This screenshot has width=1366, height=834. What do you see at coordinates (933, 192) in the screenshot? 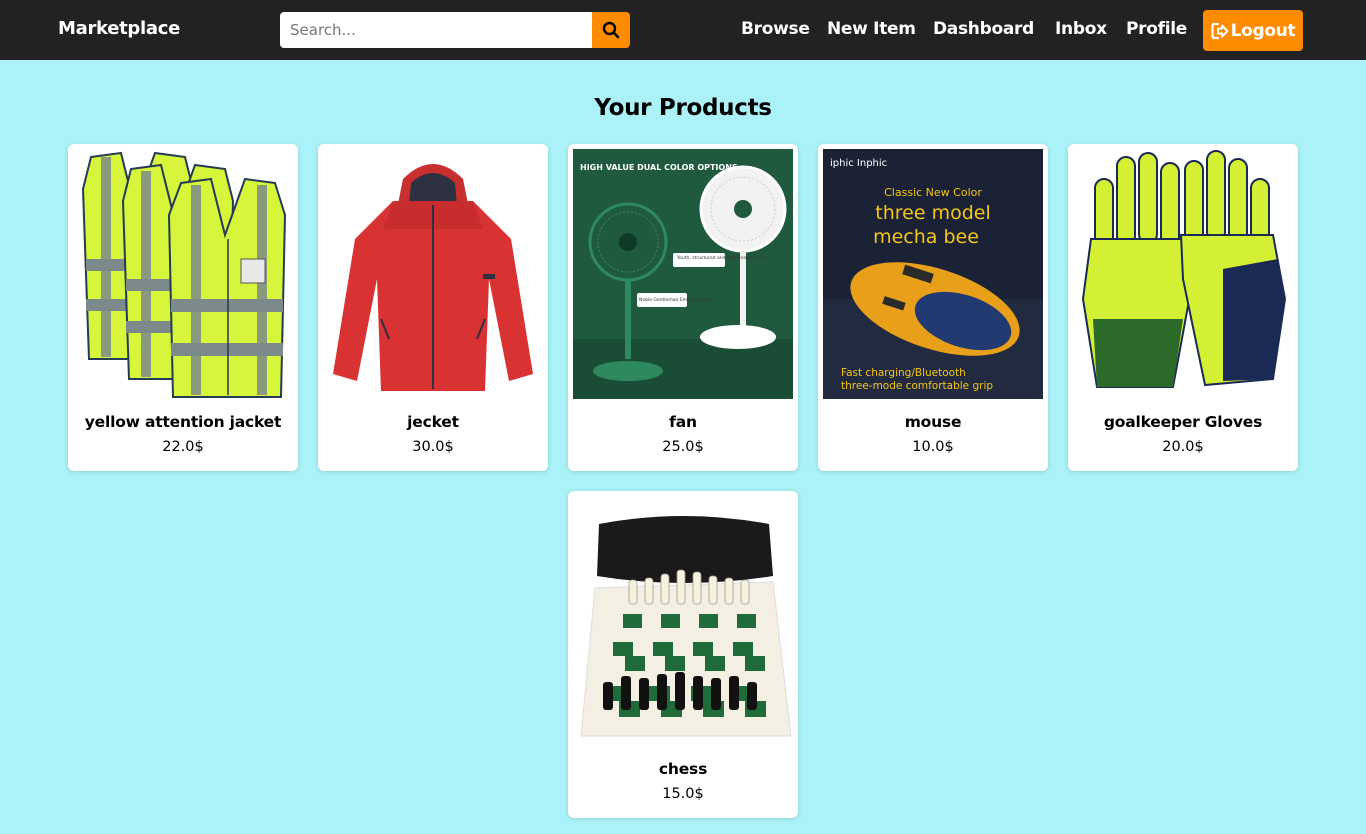
I see `mouse-tag-text: Classic New Color` at bounding box center [933, 192].